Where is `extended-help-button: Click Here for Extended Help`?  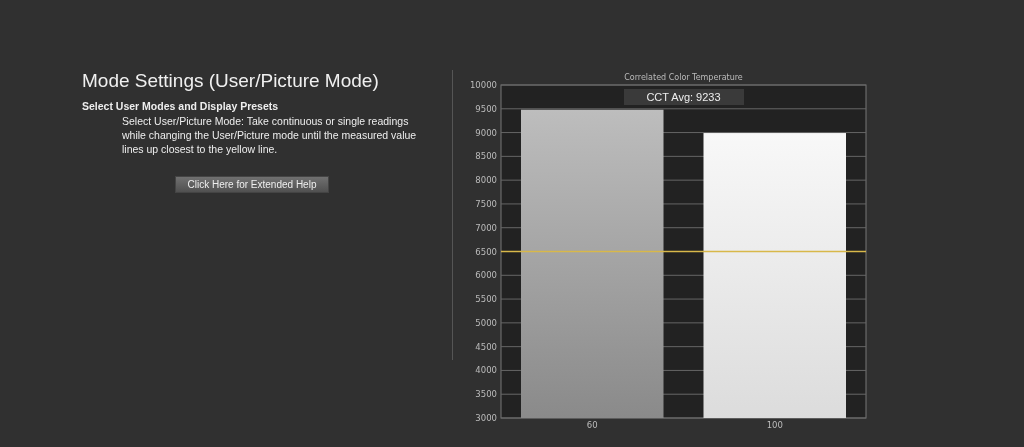
extended-help-button: Click Here for Extended Help is located at coordinates (252, 184).